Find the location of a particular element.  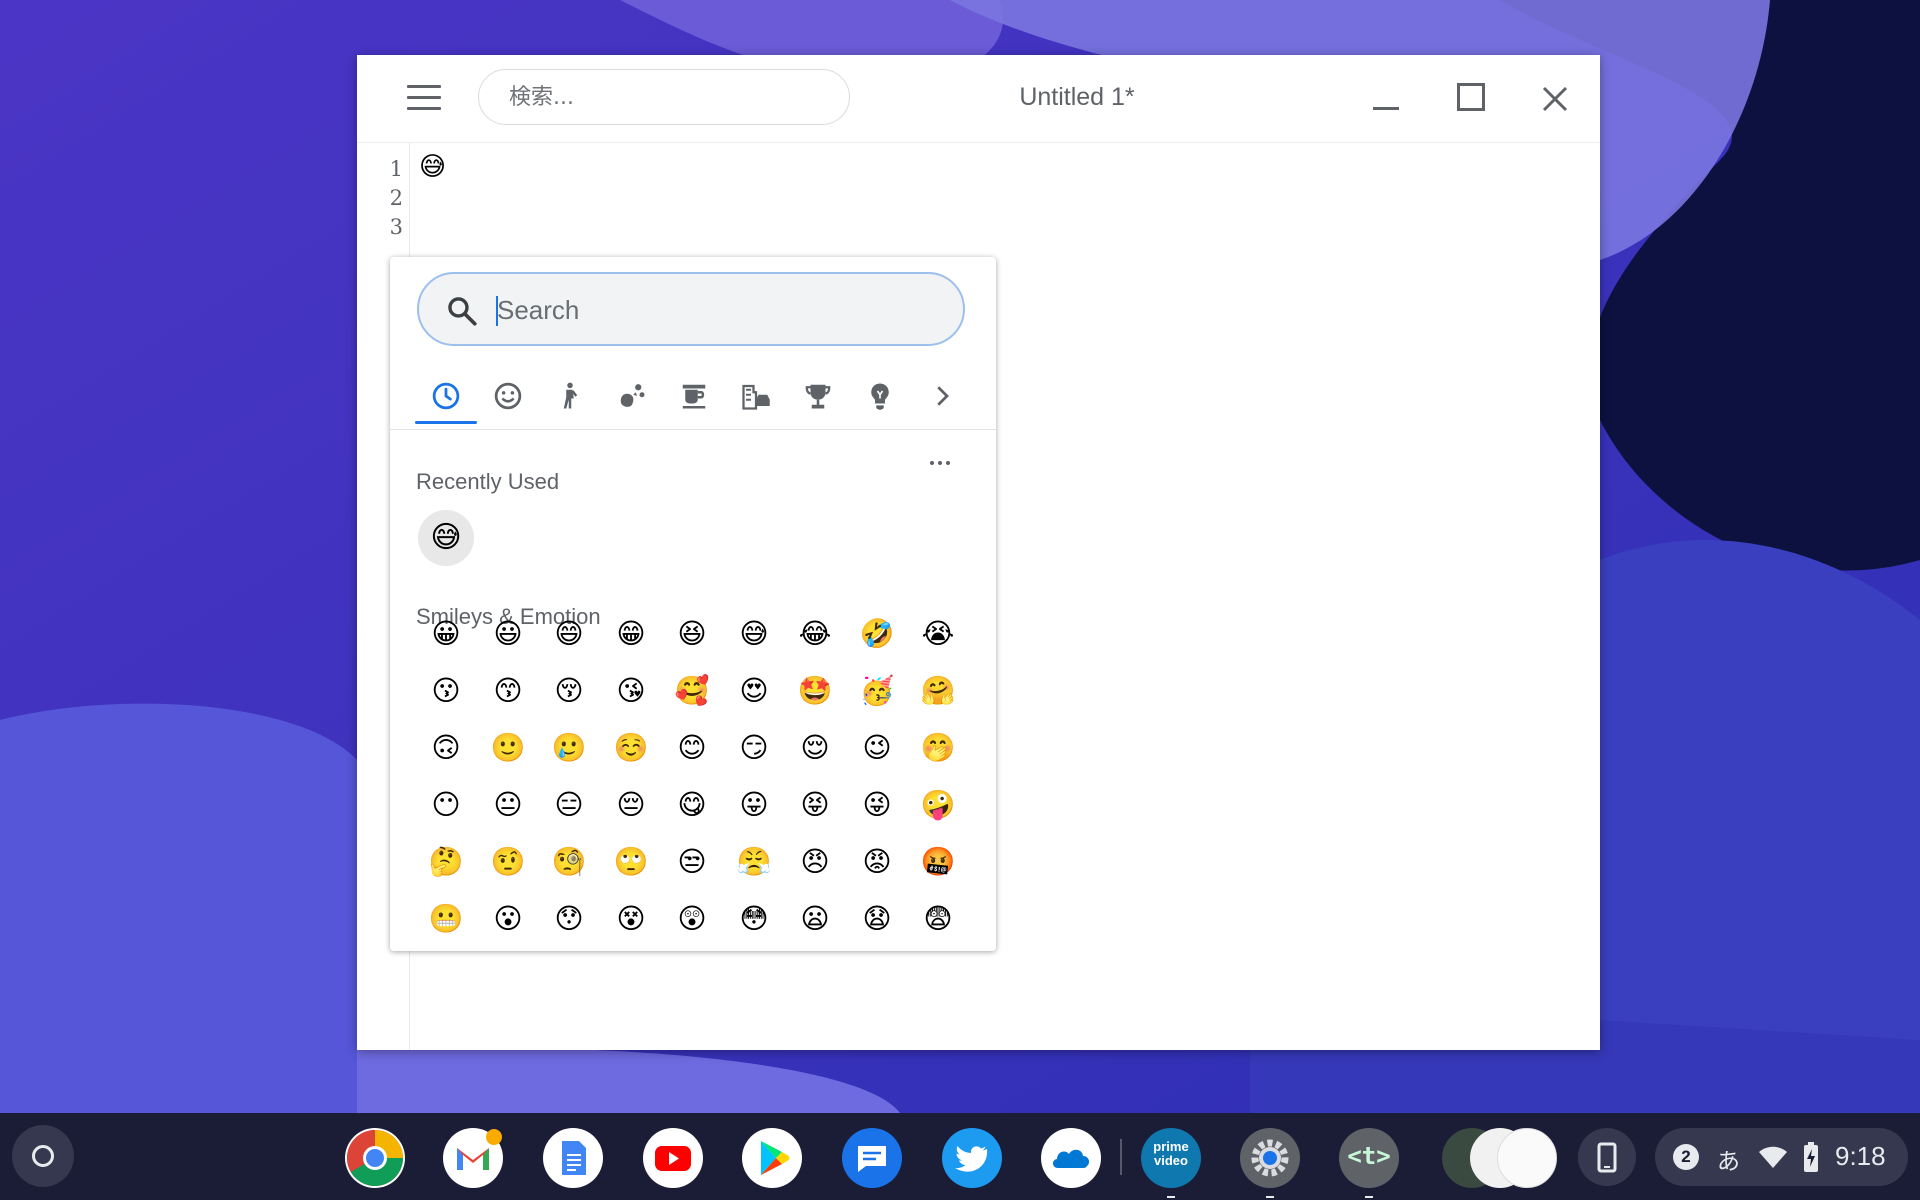

emoji-cell: 🤪 is located at coordinates (938, 805).